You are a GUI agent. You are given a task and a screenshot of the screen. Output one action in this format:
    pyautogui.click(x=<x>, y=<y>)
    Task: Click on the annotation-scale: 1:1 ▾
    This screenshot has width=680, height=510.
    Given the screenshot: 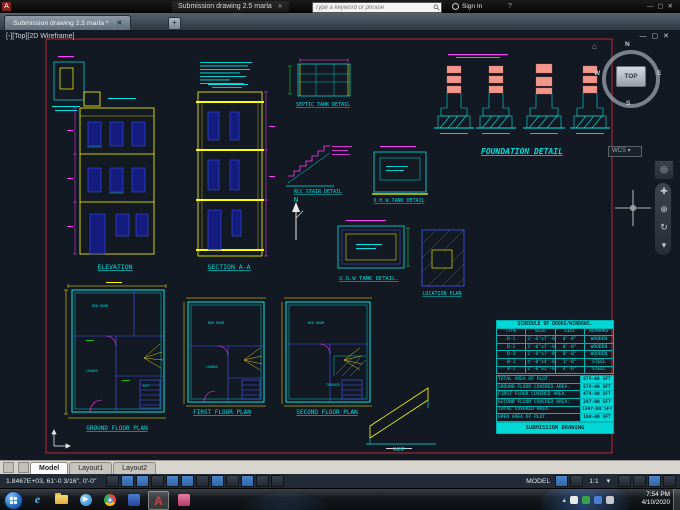 What is the action you would take?
    pyautogui.click(x=599, y=481)
    